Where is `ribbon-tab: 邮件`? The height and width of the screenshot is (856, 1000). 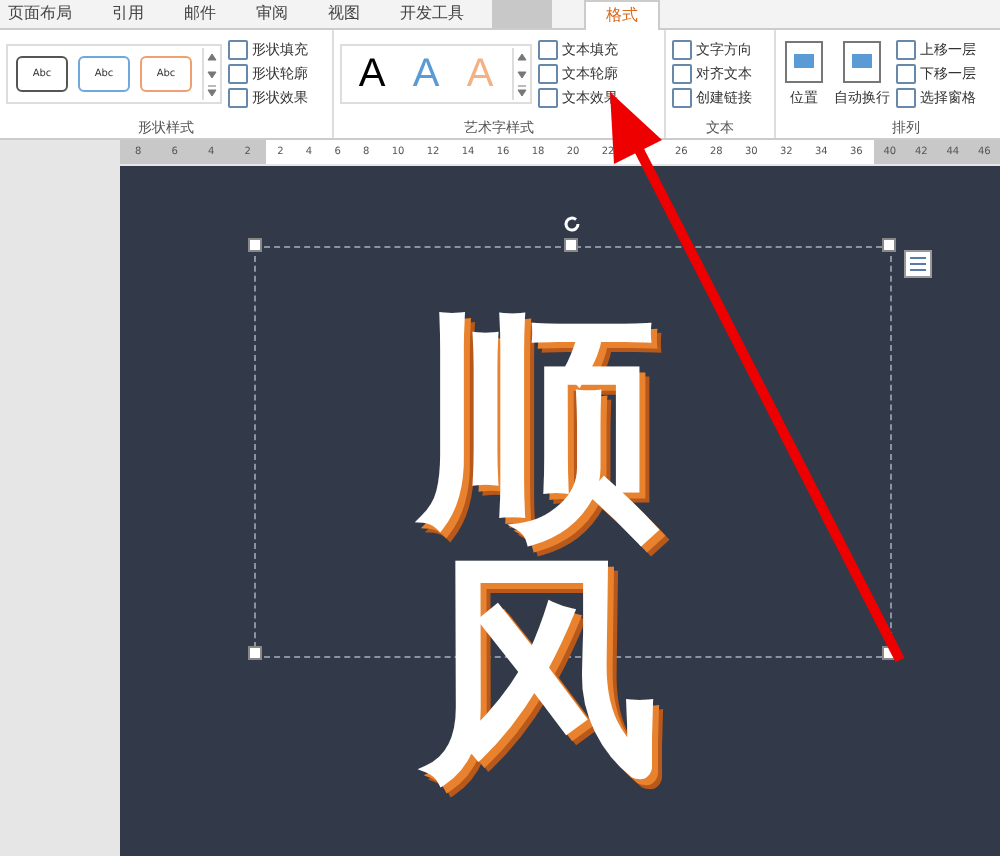
ribbon-tab: 邮件 is located at coordinates (200, 14).